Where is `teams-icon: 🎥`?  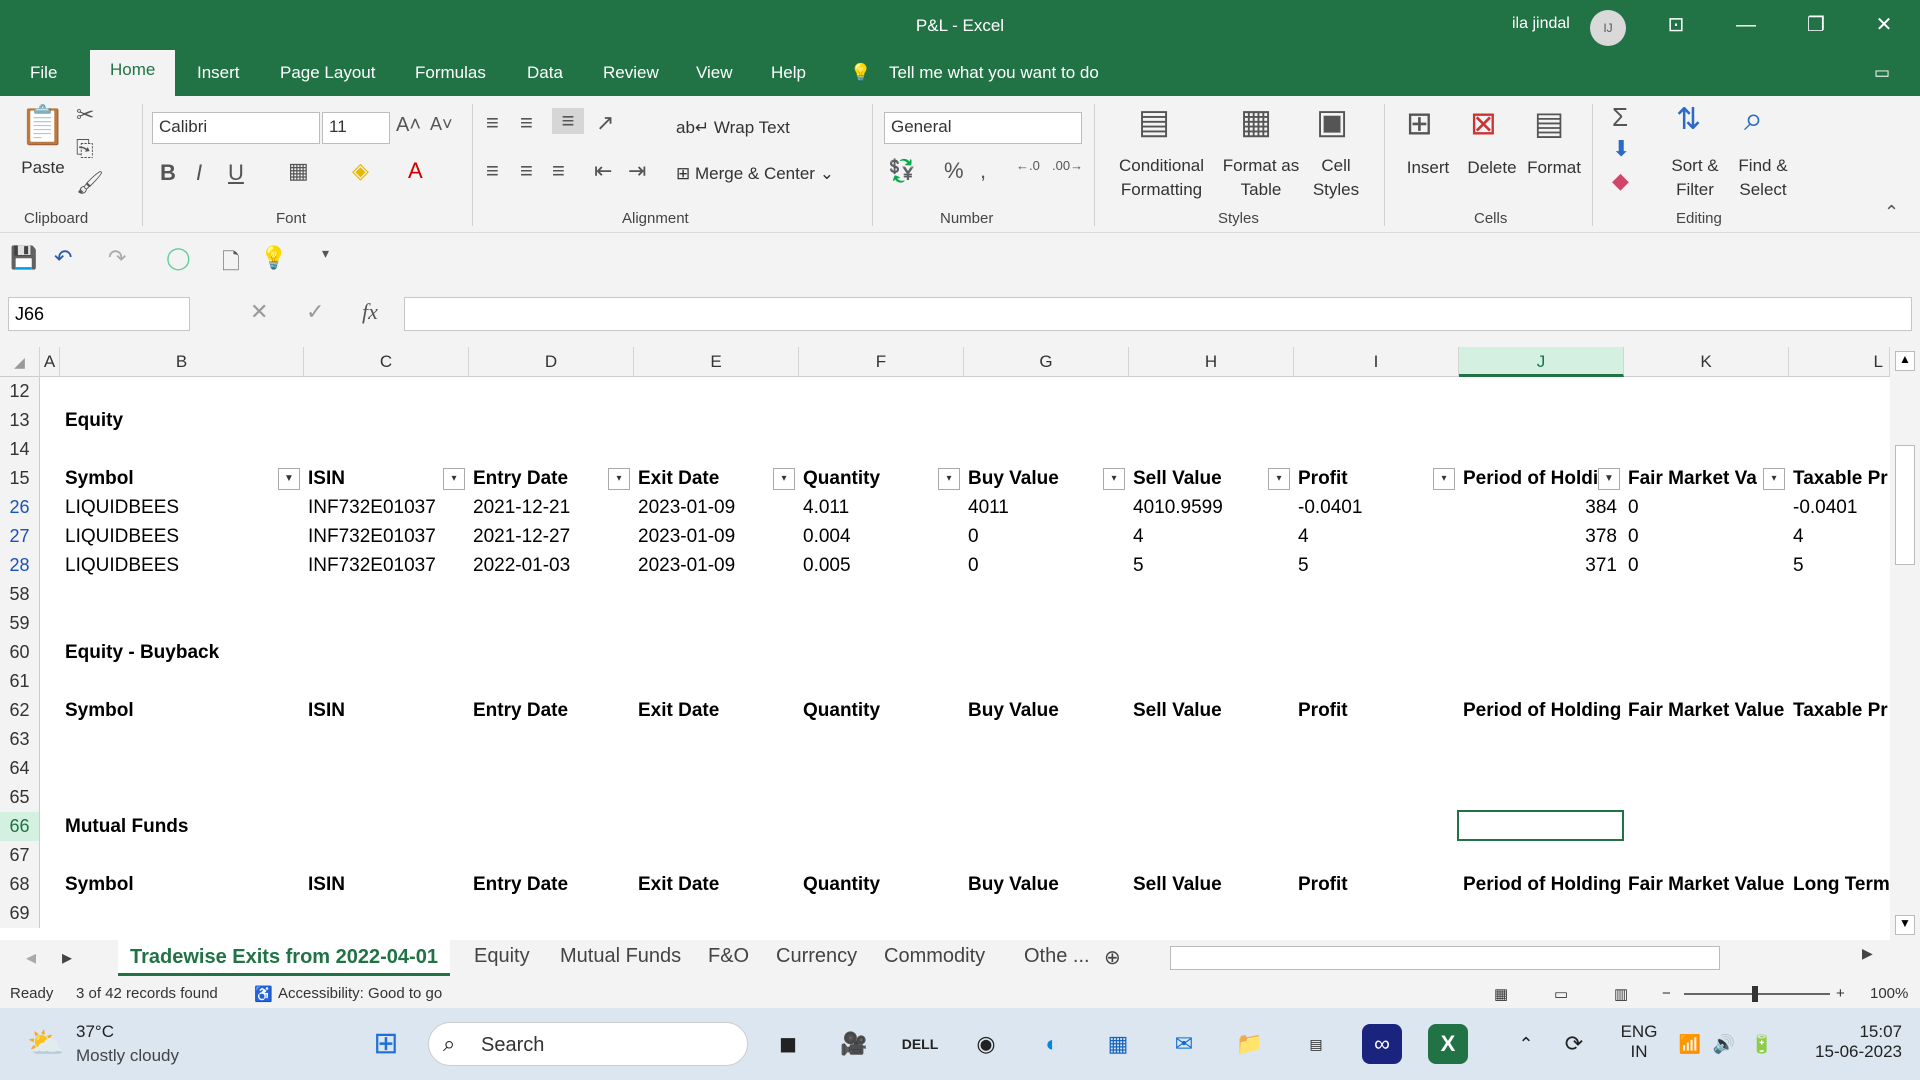 teams-icon: 🎥 is located at coordinates (854, 1044).